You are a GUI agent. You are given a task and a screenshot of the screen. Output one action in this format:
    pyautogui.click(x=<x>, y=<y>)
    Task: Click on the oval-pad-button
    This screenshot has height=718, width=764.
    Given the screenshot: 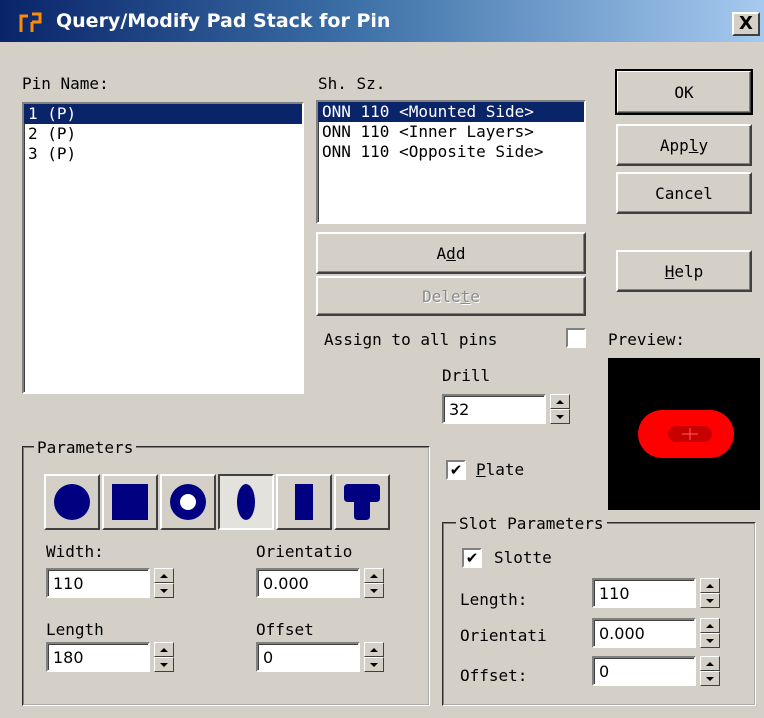 What is the action you would take?
    pyautogui.click(x=246, y=502)
    